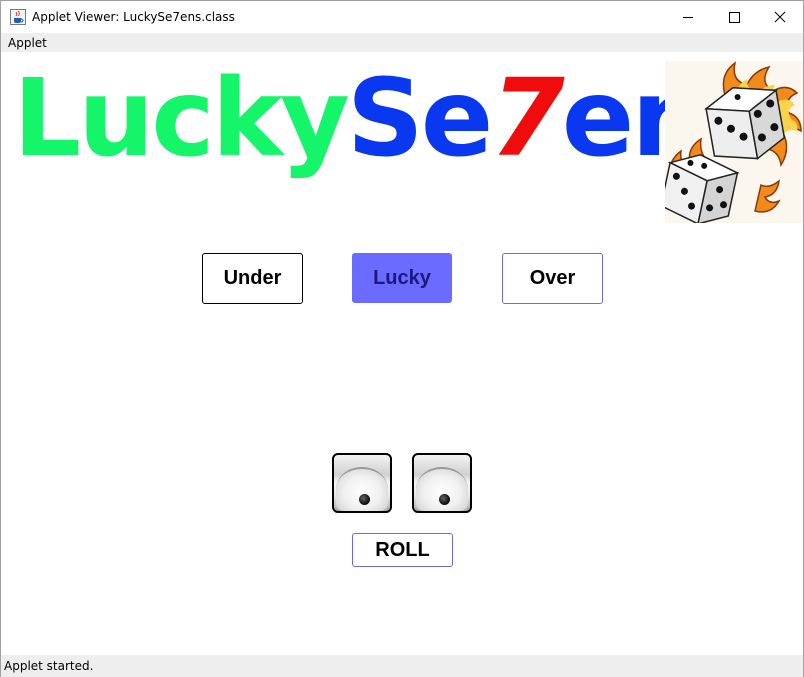 The height and width of the screenshot is (677, 804). I want to click on window-title: Applet Viewer: LuckySe7ens.class, so click(133, 17).